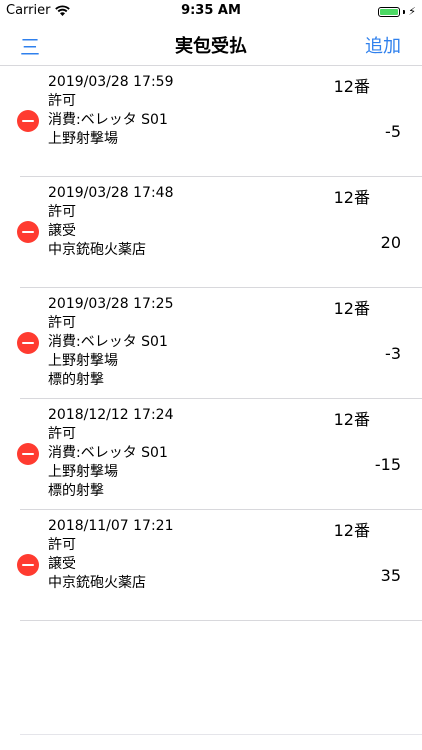 This screenshot has width=422, height=750. What do you see at coordinates (111, 193) in the screenshot?
I see `entry-datetime: 2019/03/28 17:48` at bounding box center [111, 193].